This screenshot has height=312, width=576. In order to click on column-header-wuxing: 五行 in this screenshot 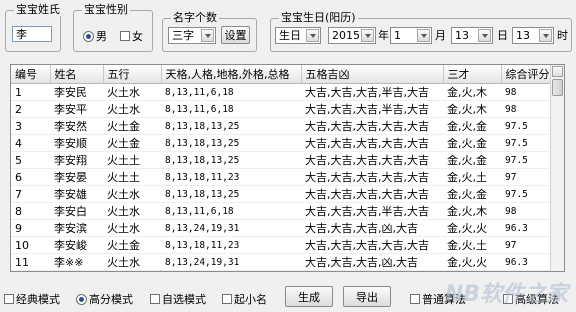, I will do `click(132, 74)`.